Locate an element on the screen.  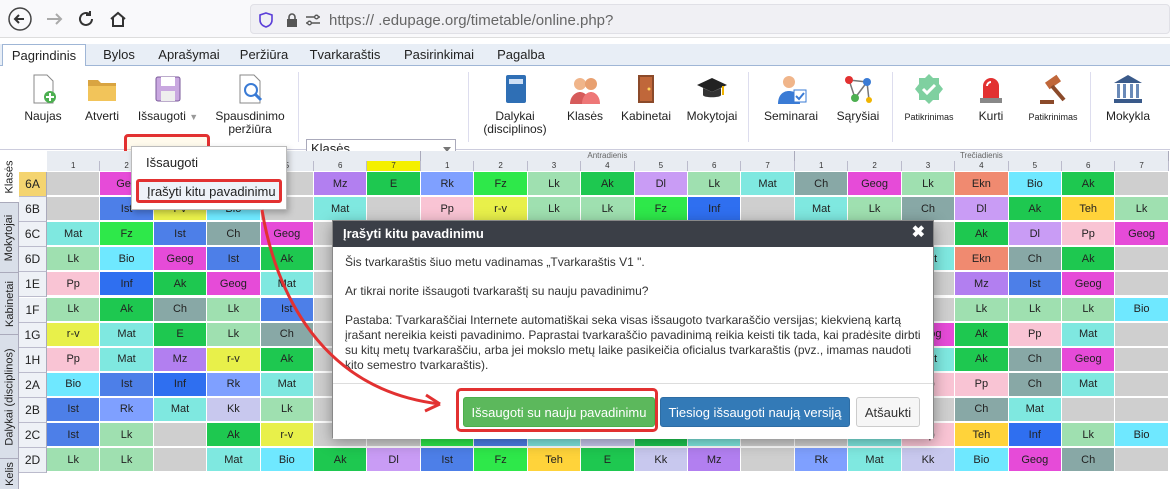
seminars-button: Seminarai is located at coordinates (791, 97).